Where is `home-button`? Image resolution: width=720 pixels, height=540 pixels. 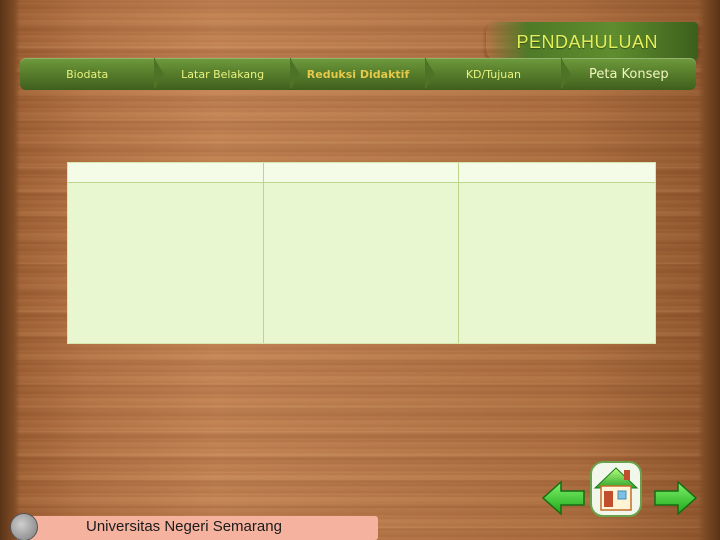 home-button is located at coordinates (616, 489).